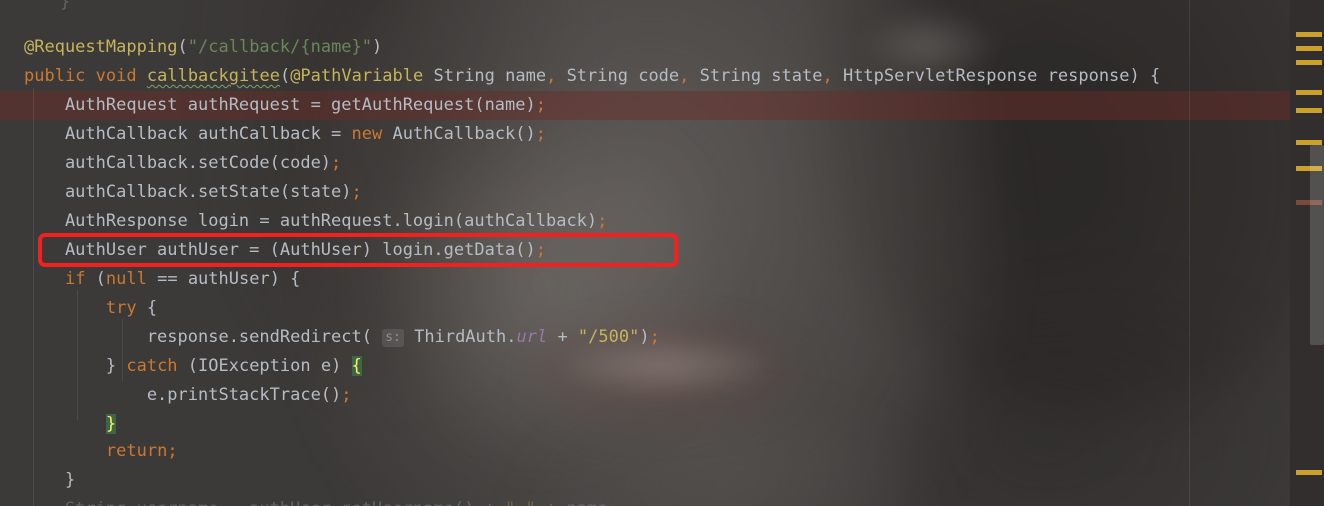  What do you see at coordinates (89, 451) in the screenshot?
I see `code-line: return;` at bounding box center [89, 451].